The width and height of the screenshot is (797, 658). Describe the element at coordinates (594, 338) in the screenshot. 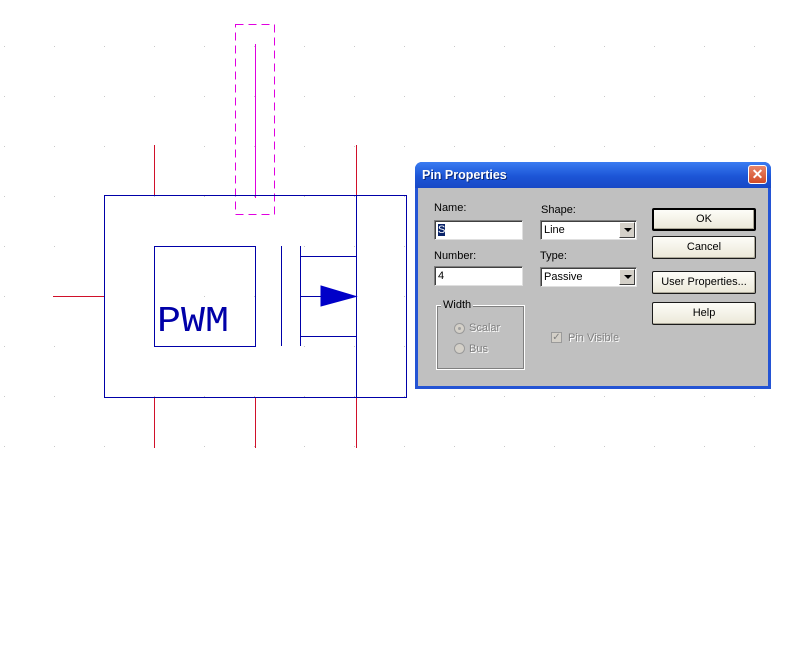

I see `pin-visible-label: Pin Visible` at that location.